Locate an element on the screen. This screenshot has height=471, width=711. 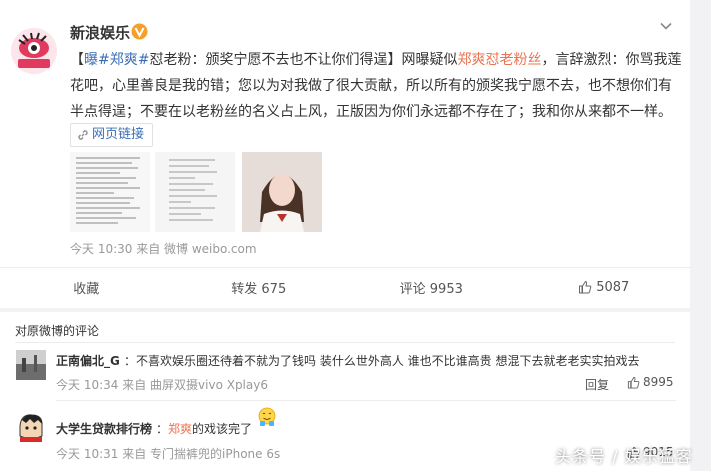
repost-button: 转发 675 is located at coordinates (259, 287).